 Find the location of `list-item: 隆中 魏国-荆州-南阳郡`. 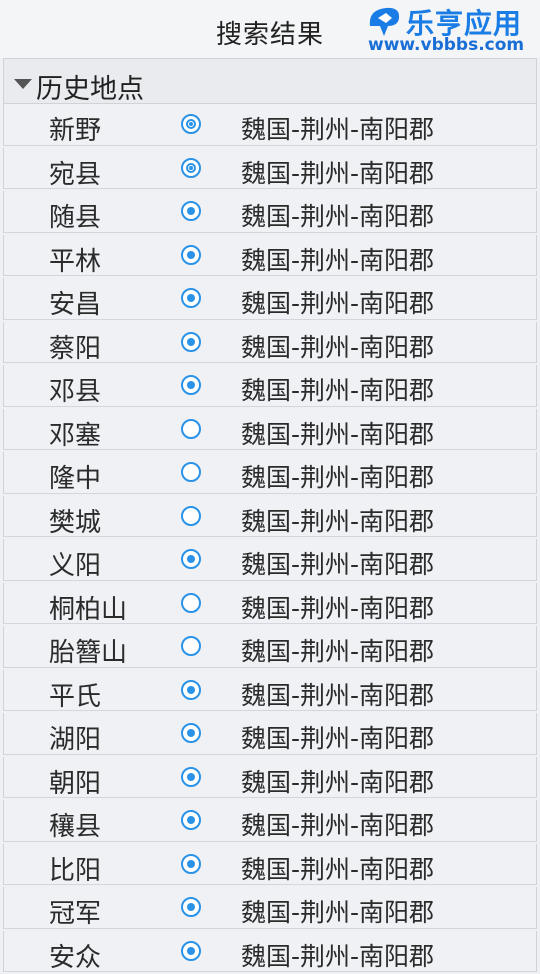

list-item: 隆中 魏国-荆州-南阳郡 is located at coordinates (270, 473).